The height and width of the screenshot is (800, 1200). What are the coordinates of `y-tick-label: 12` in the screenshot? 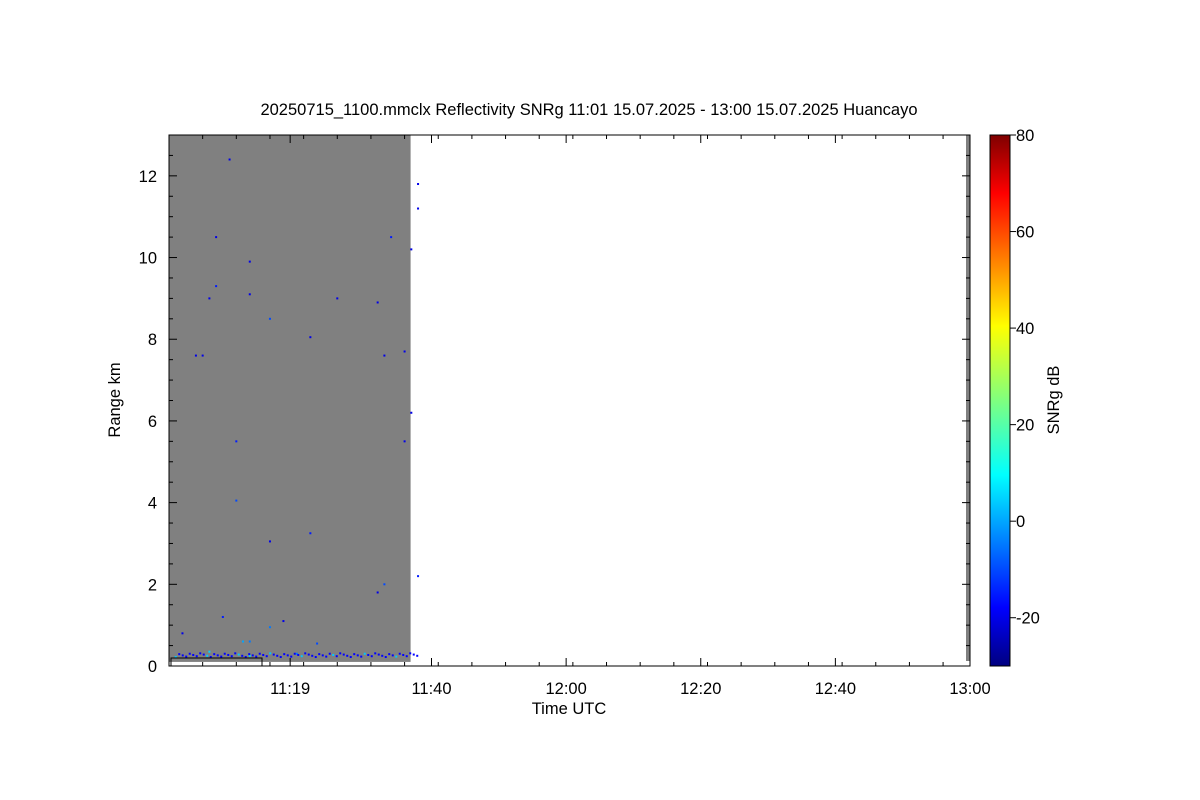 It's located at (148, 177).